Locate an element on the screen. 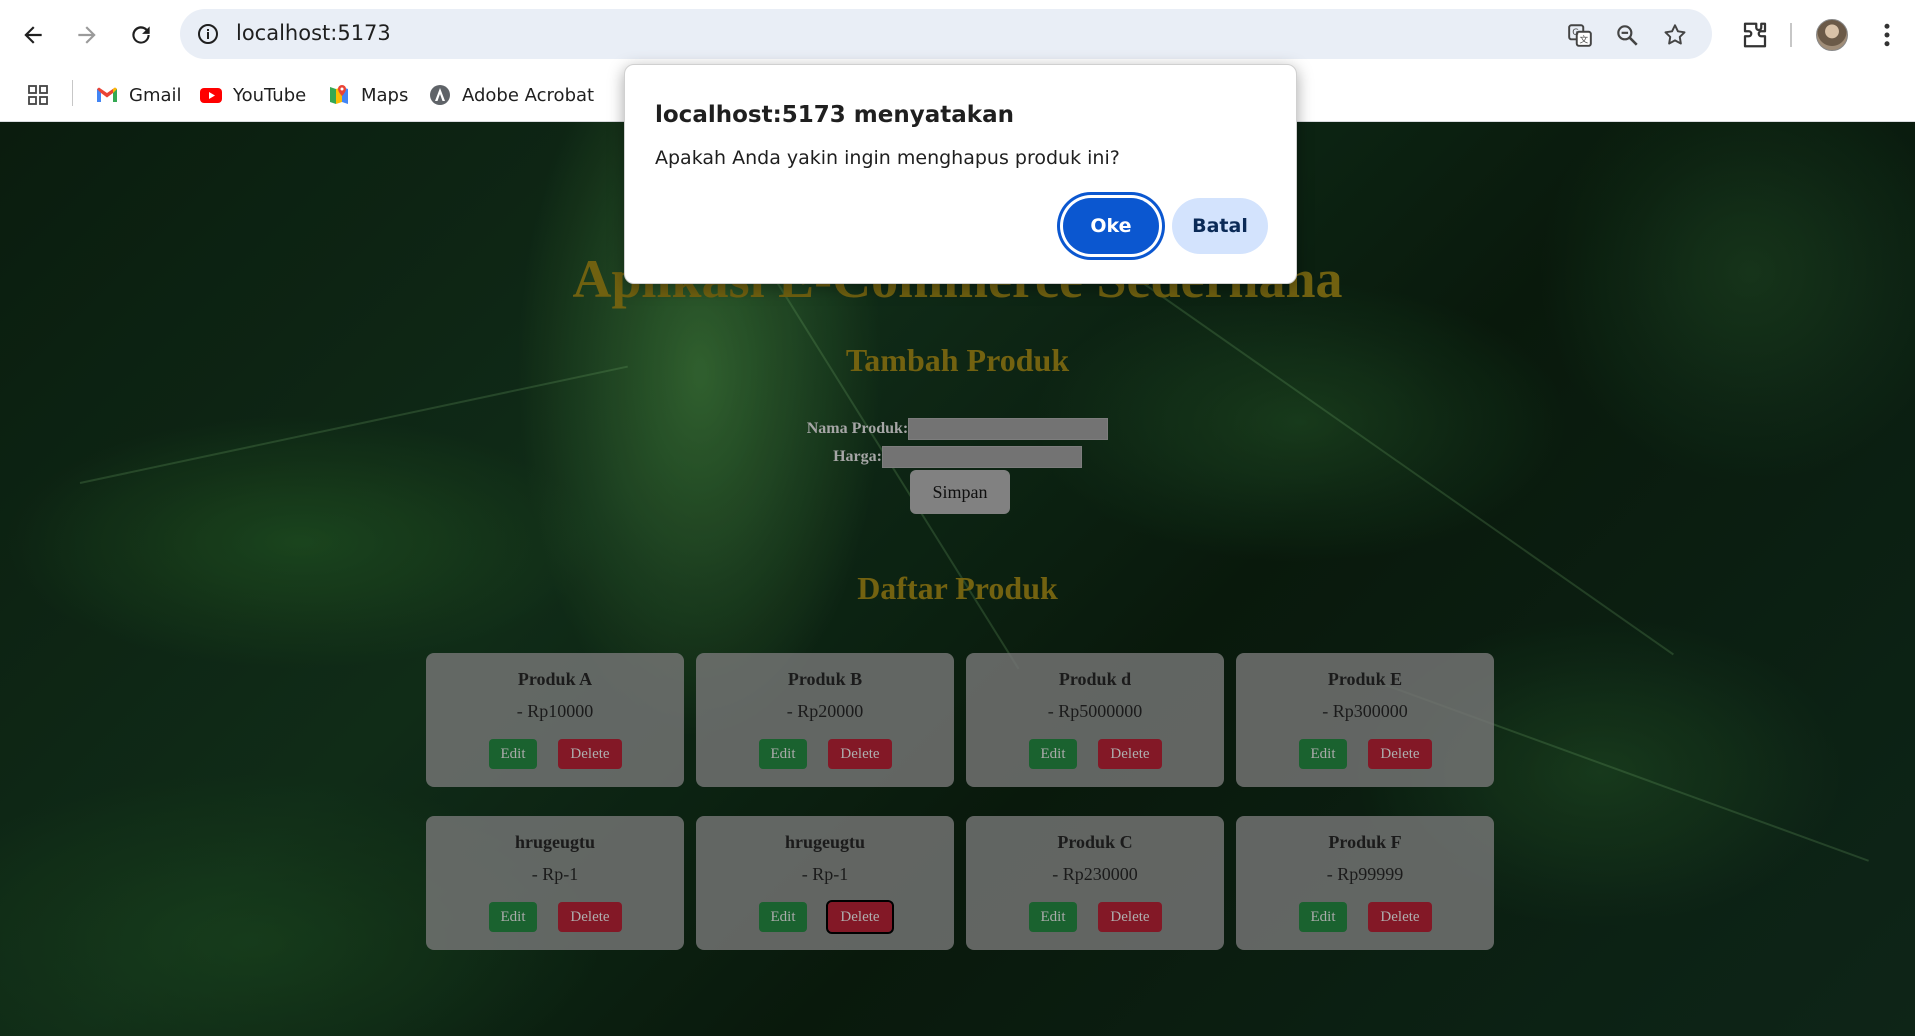 This screenshot has height=1036, width=1915. svg-text: 文 is located at coordinates (1583, 40).